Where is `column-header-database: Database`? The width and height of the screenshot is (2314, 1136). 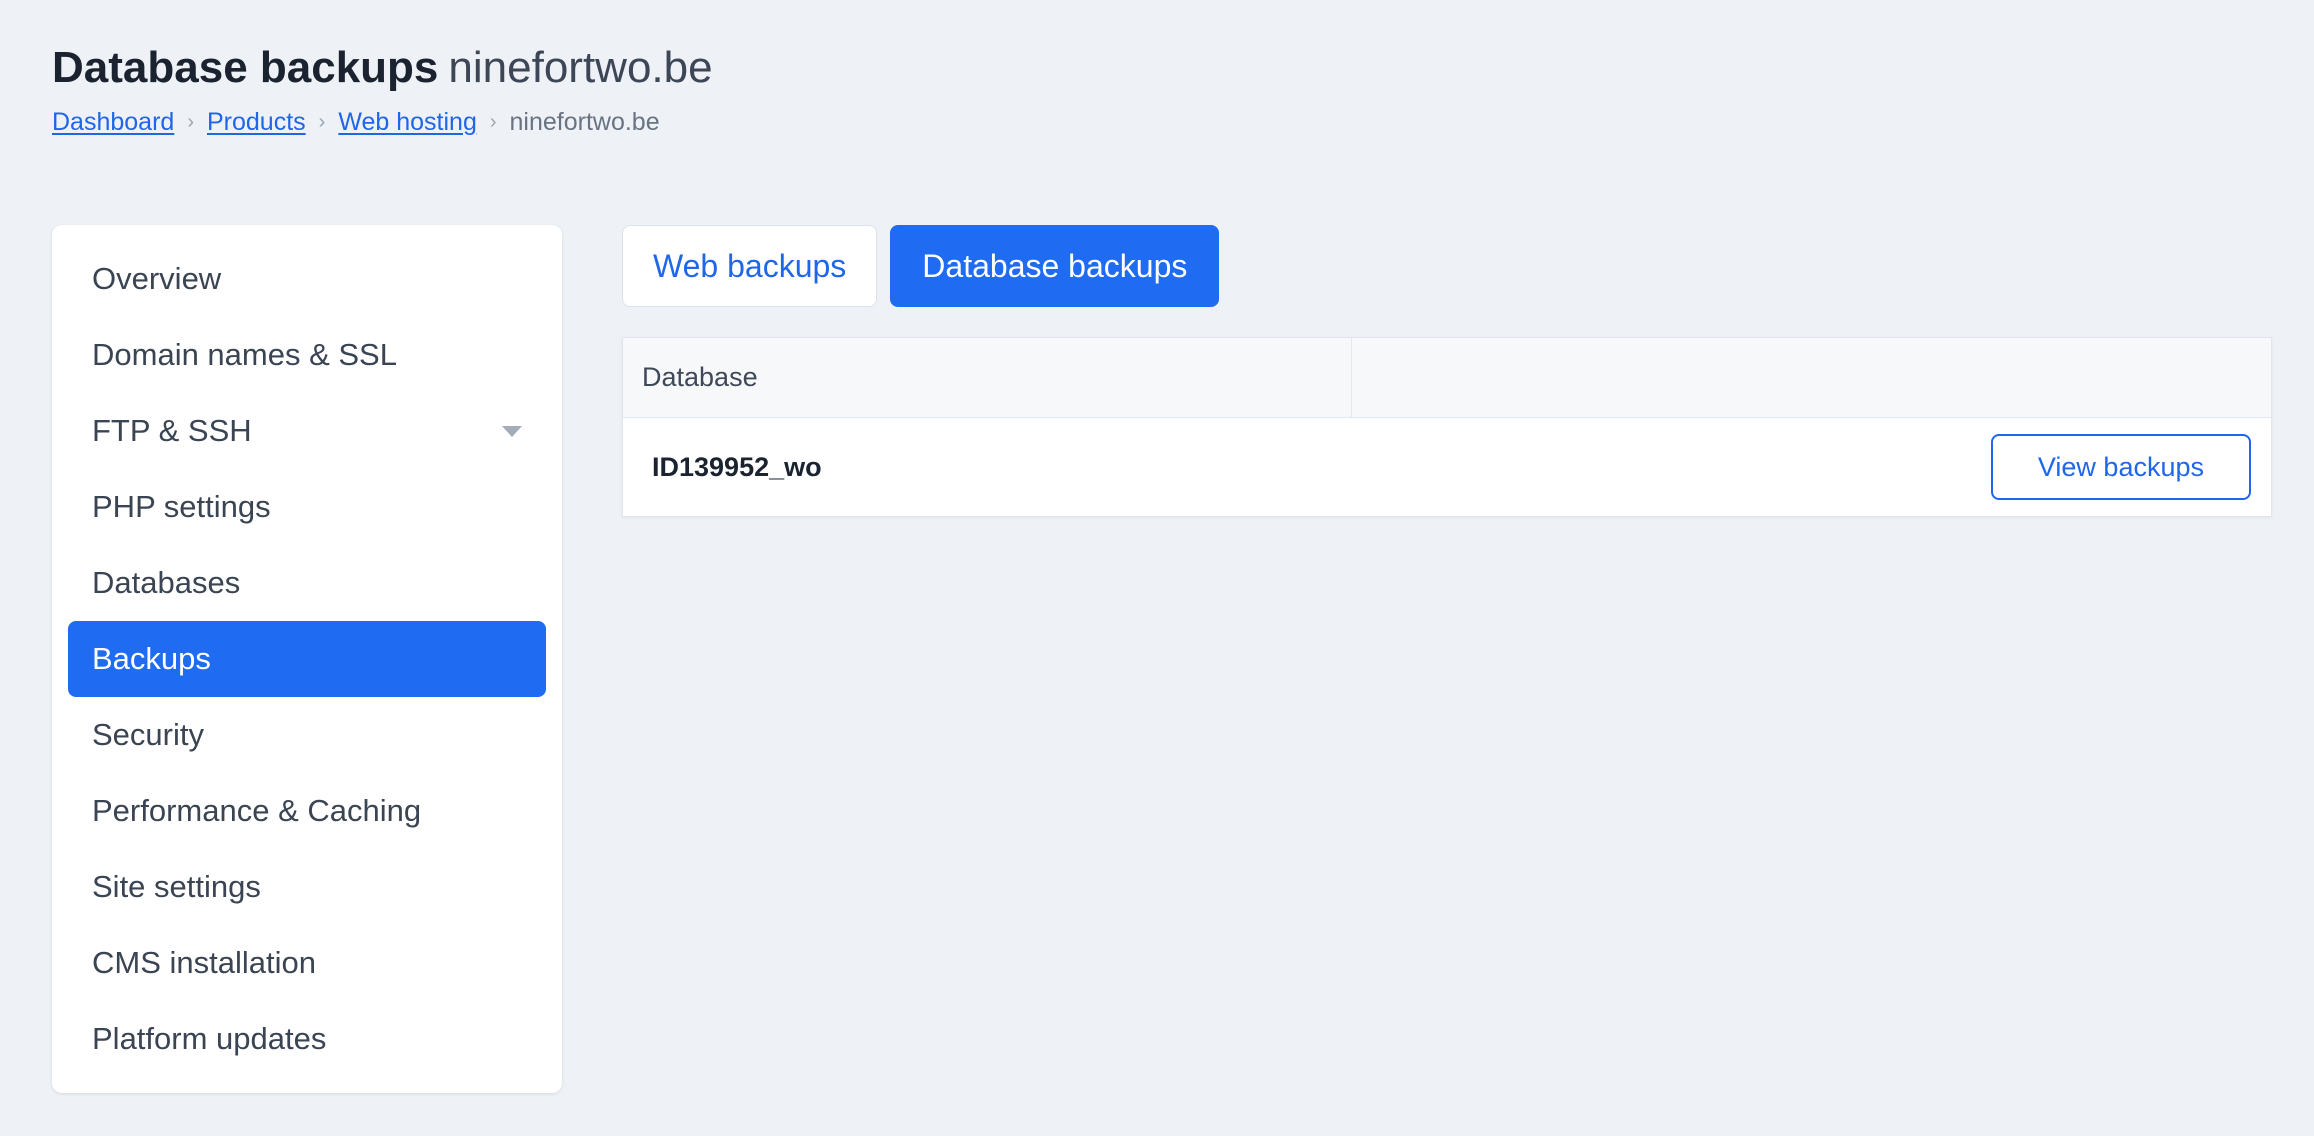 column-header-database: Database is located at coordinates (987, 377).